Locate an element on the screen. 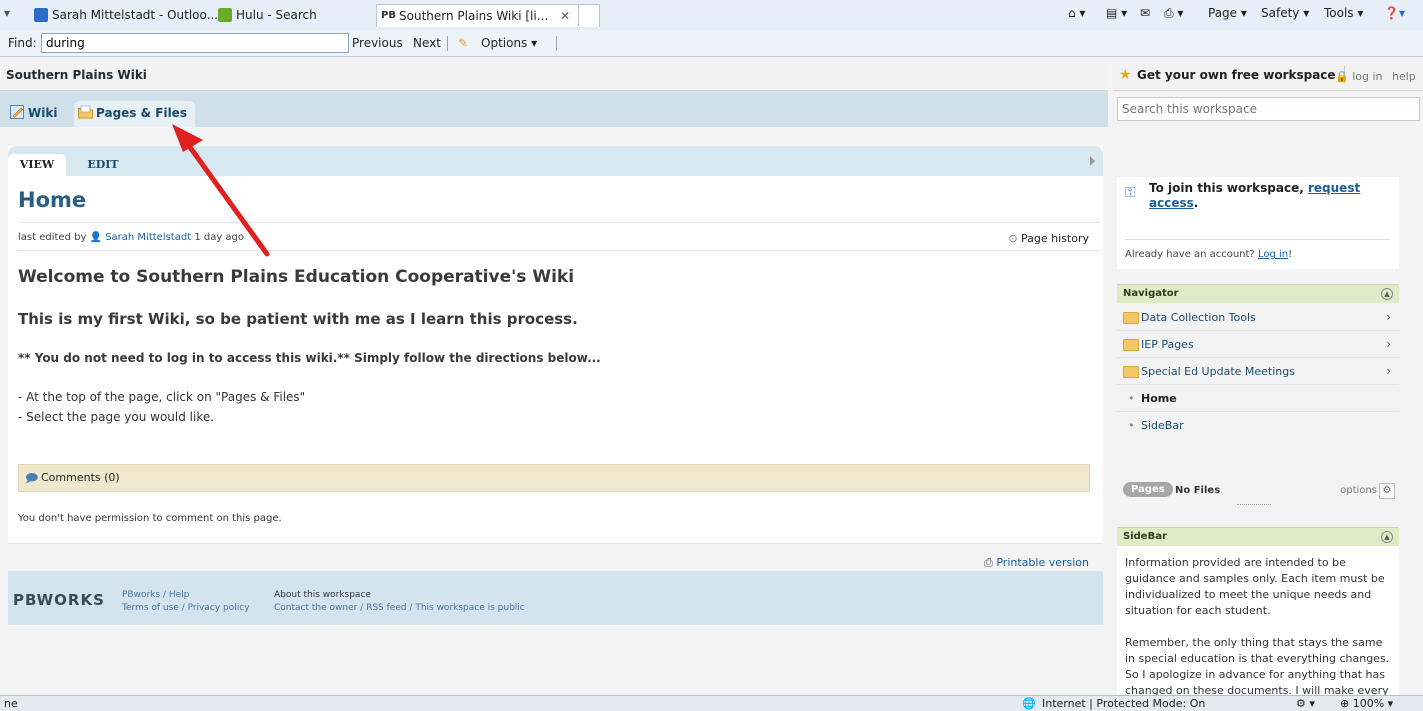 This screenshot has height=711, width=1423. highlight-icon: ✎ is located at coordinates (463, 43).